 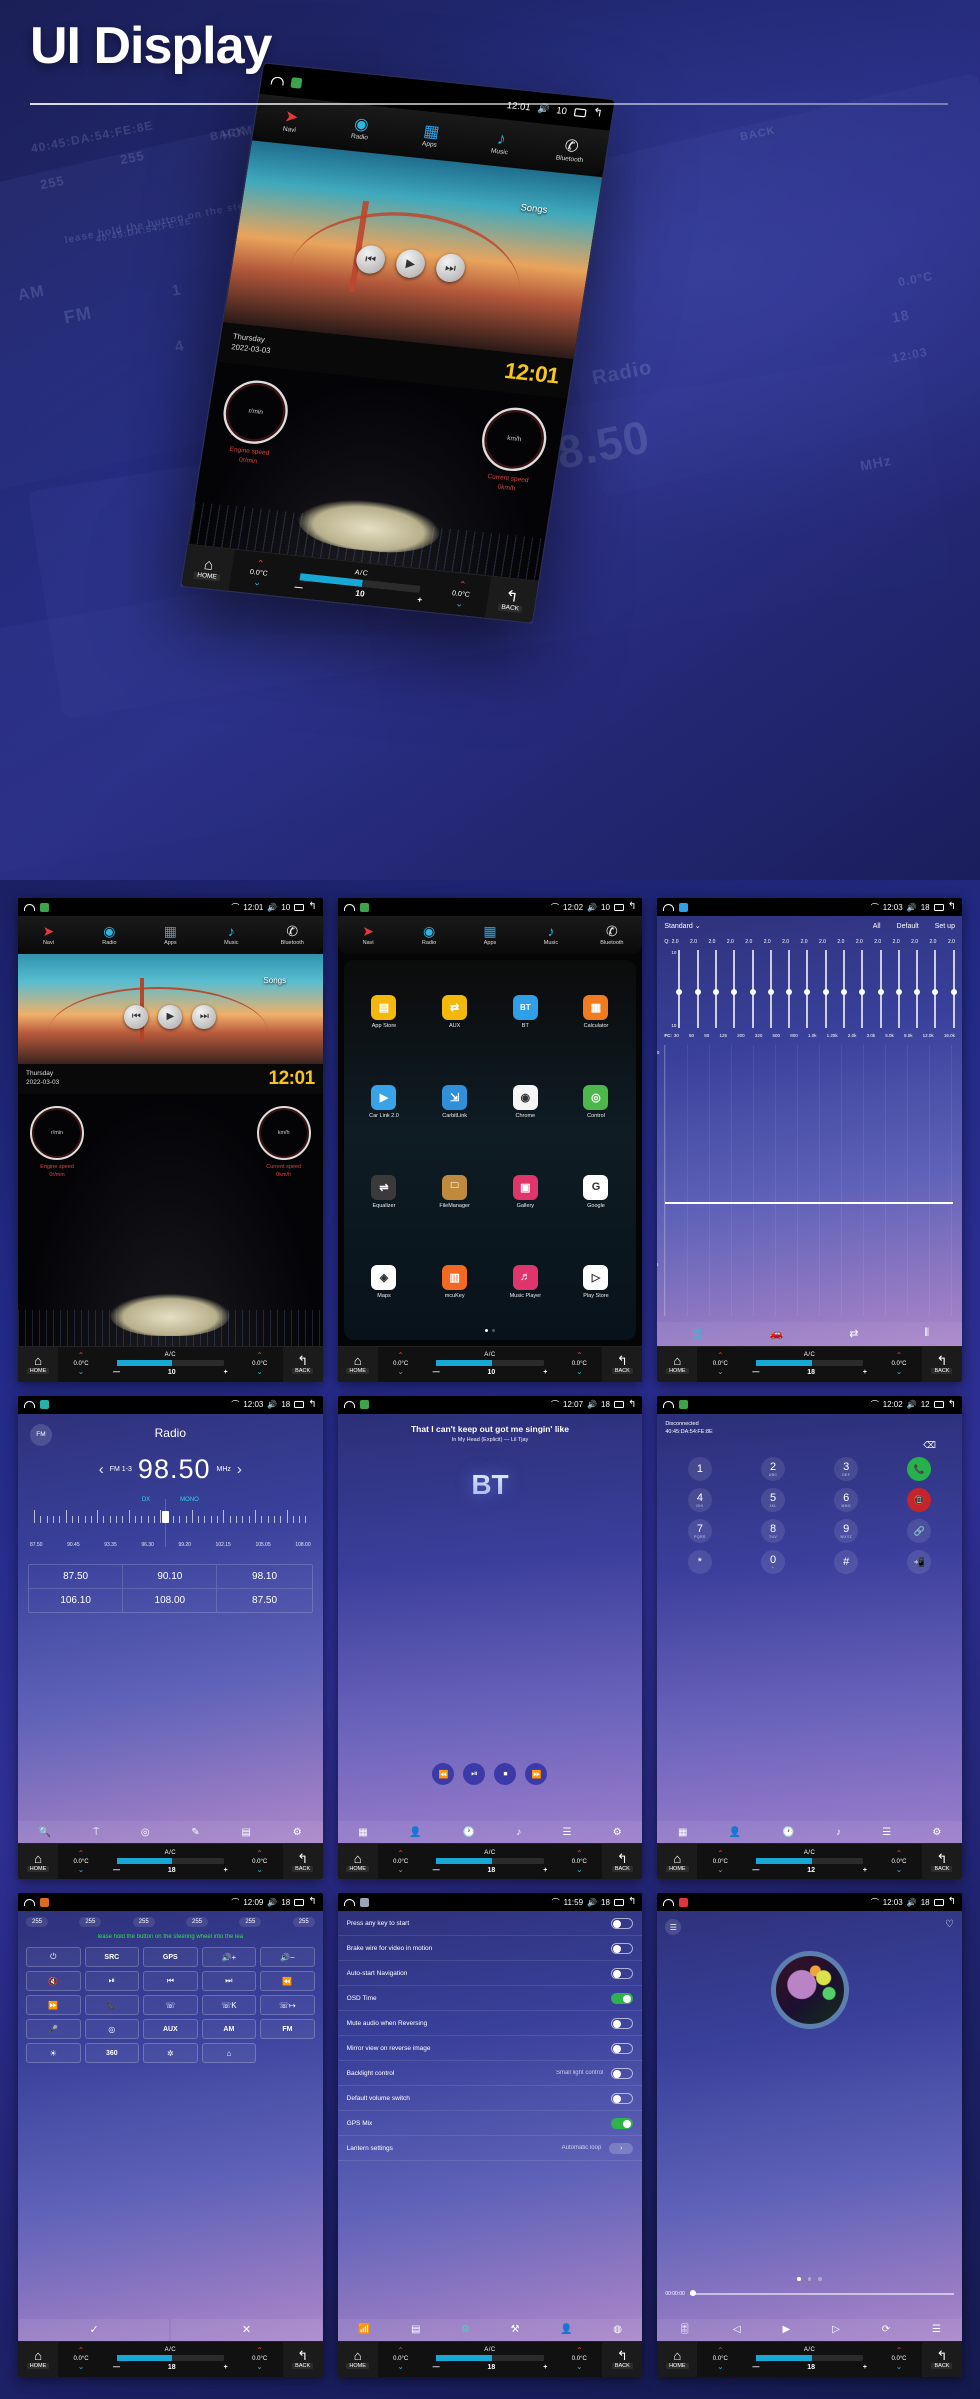 What do you see at coordinates (877, 926) in the screenshot?
I see `eq-all-button: All` at bounding box center [877, 926].